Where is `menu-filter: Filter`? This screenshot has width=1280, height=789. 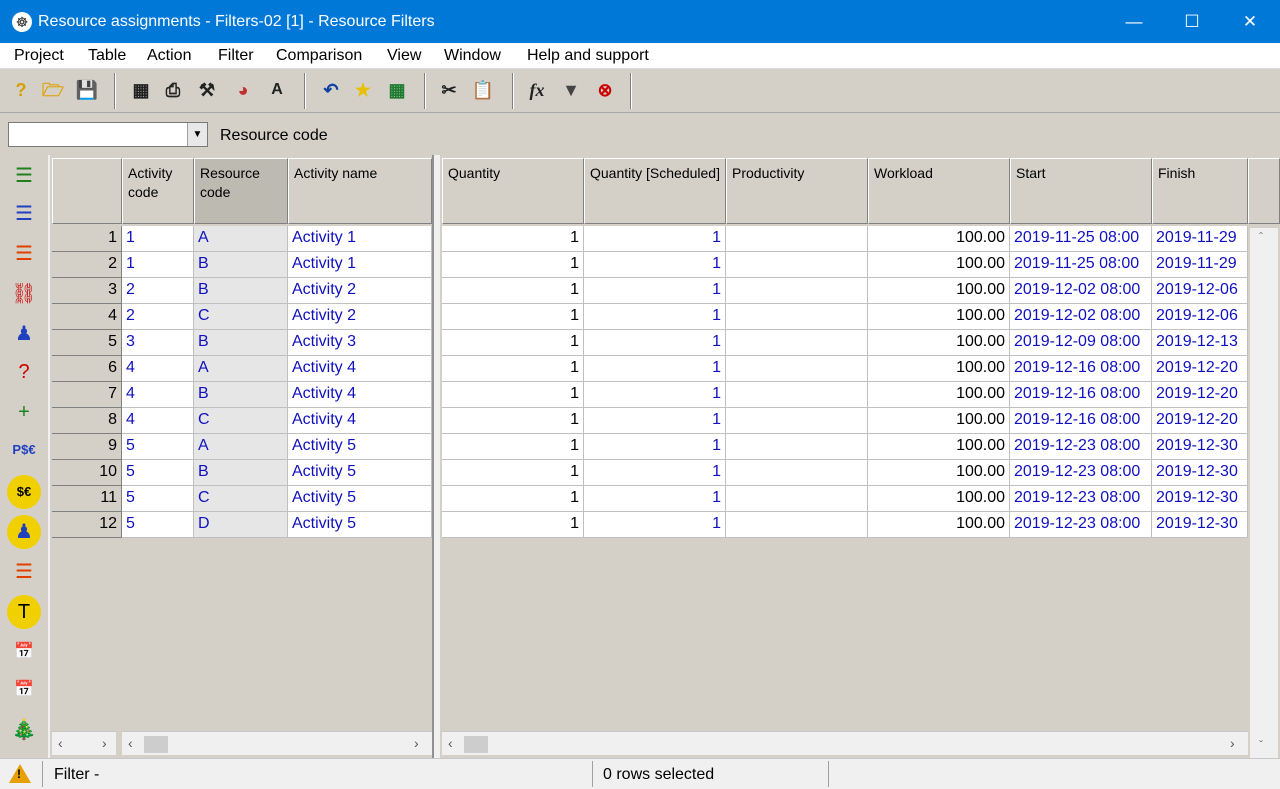 menu-filter: Filter is located at coordinates (236, 56).